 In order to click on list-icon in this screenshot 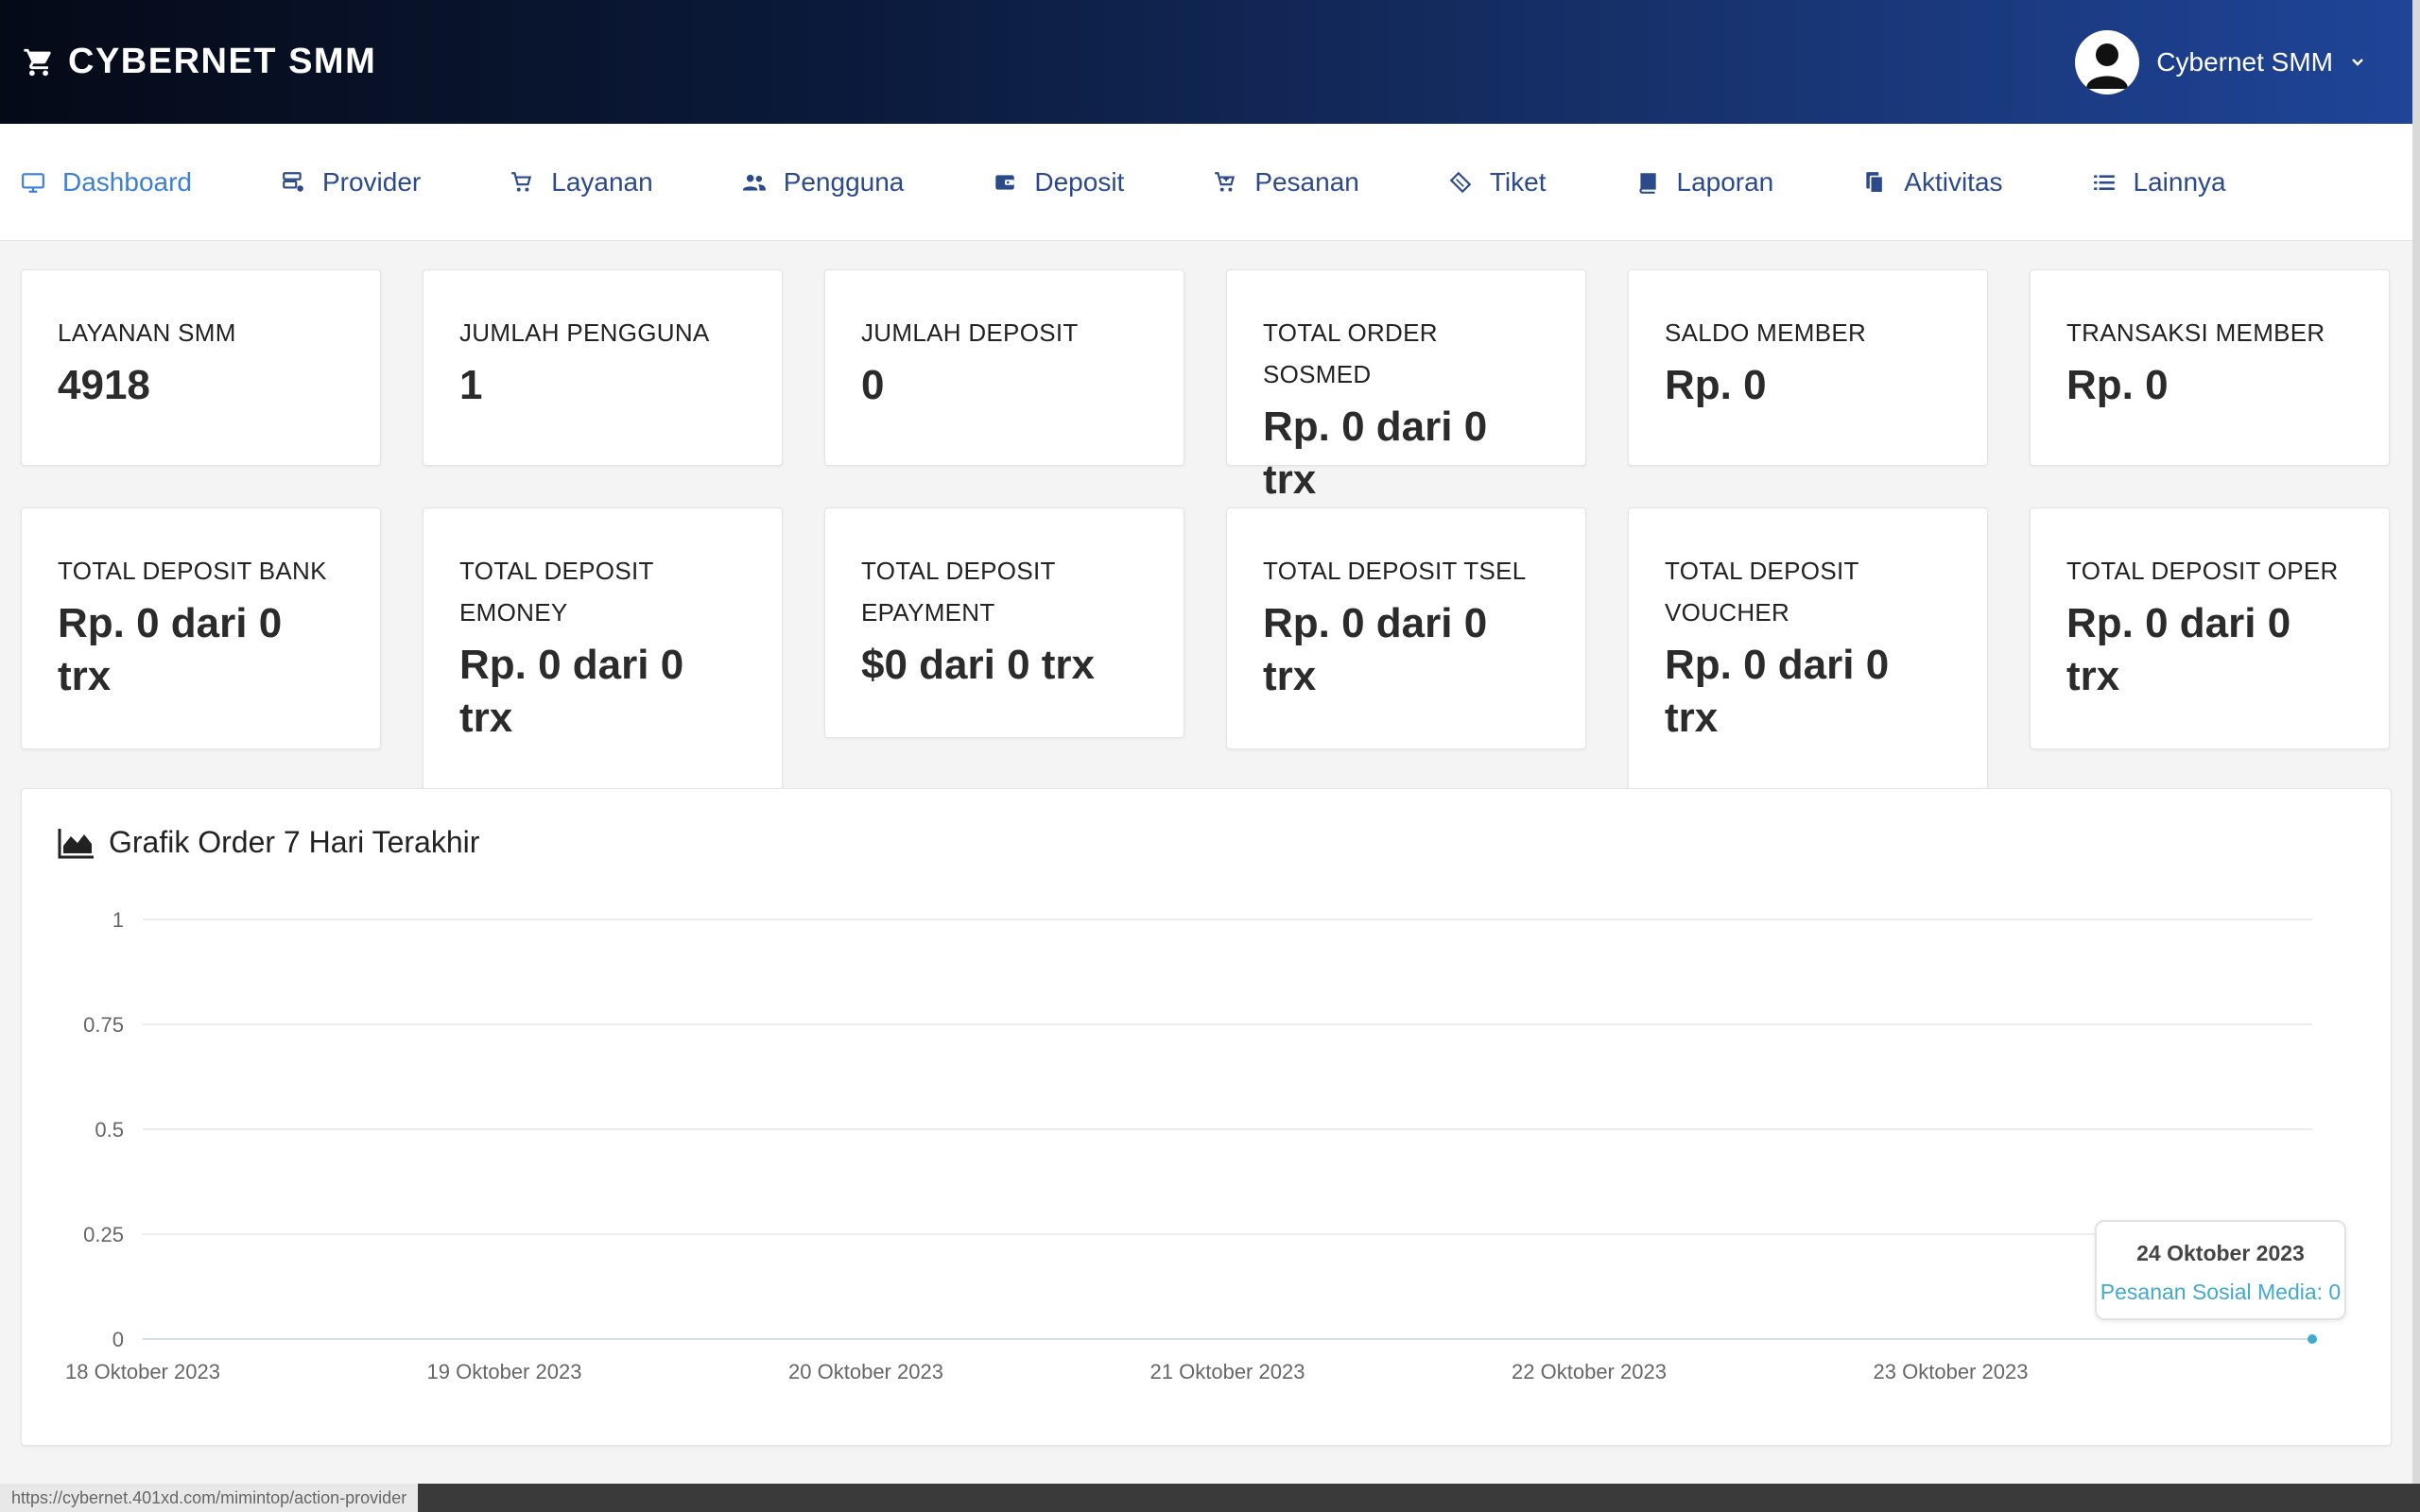, I will do `click(2104, 182)`.